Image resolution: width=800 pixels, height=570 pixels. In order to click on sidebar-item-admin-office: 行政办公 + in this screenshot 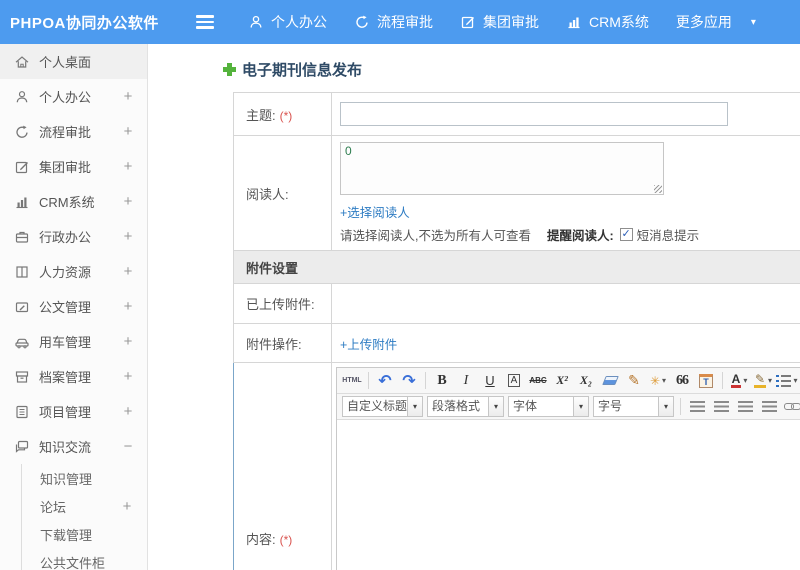, I will do `click(73, 236)`.